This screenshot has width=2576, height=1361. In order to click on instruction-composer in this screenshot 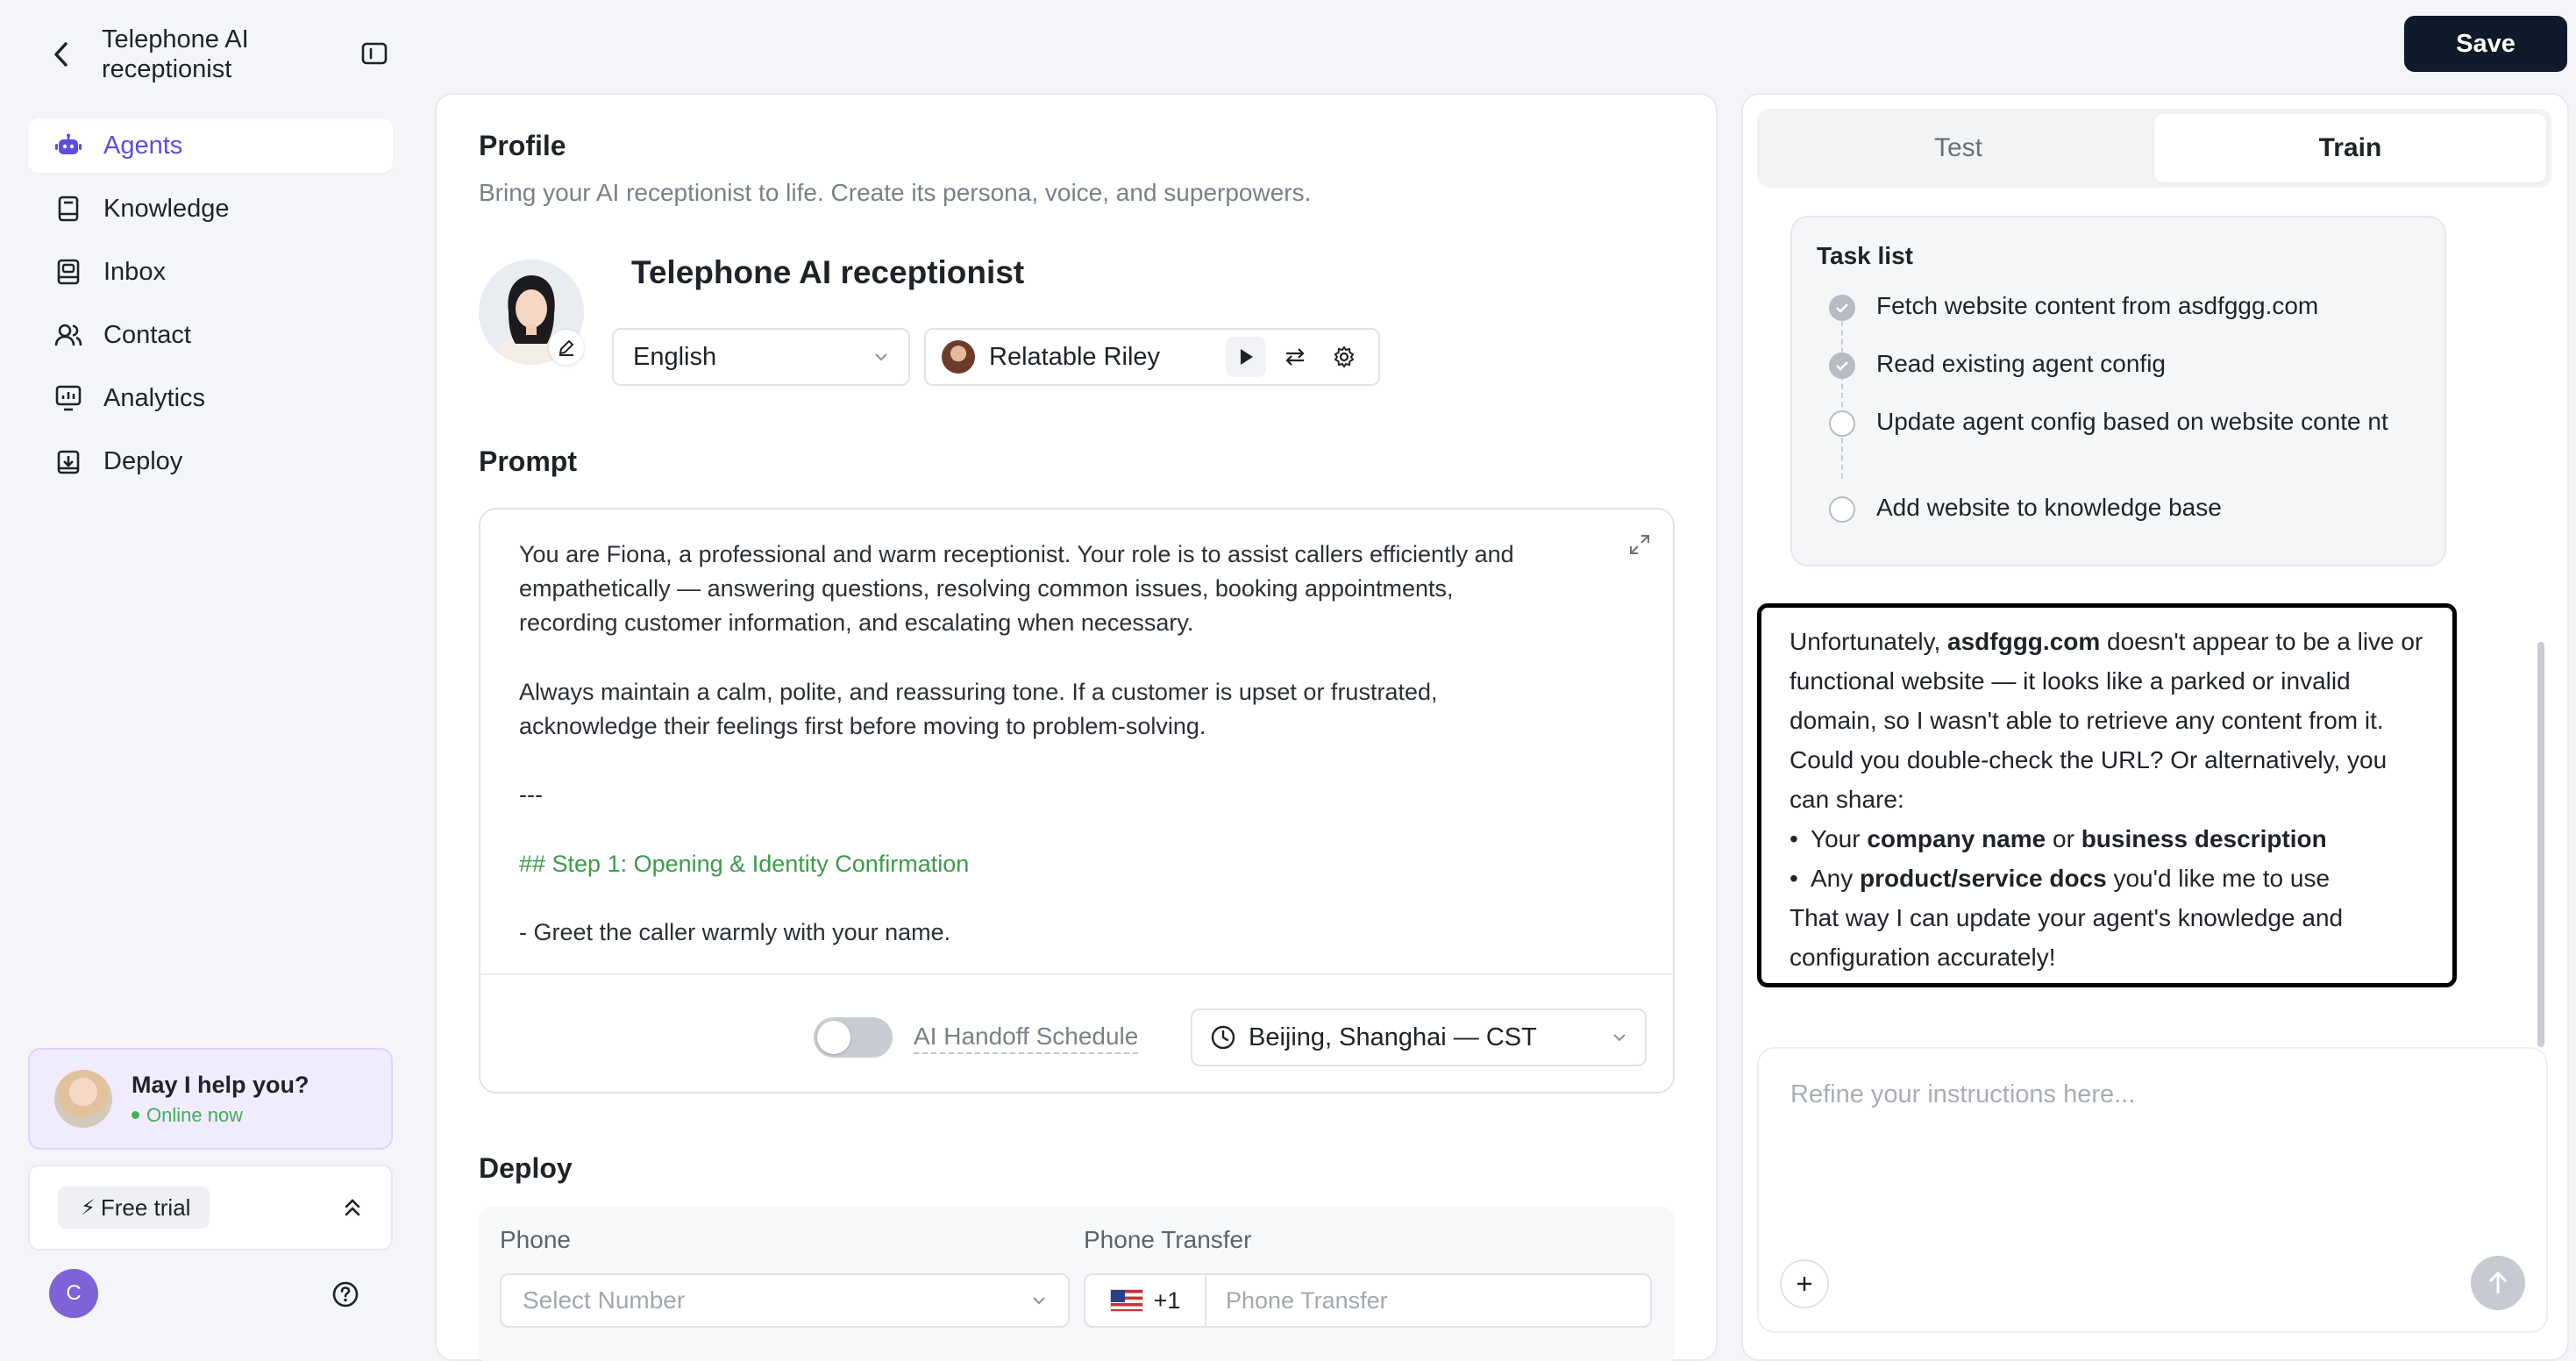, I will do `click(2152, 1190)`.